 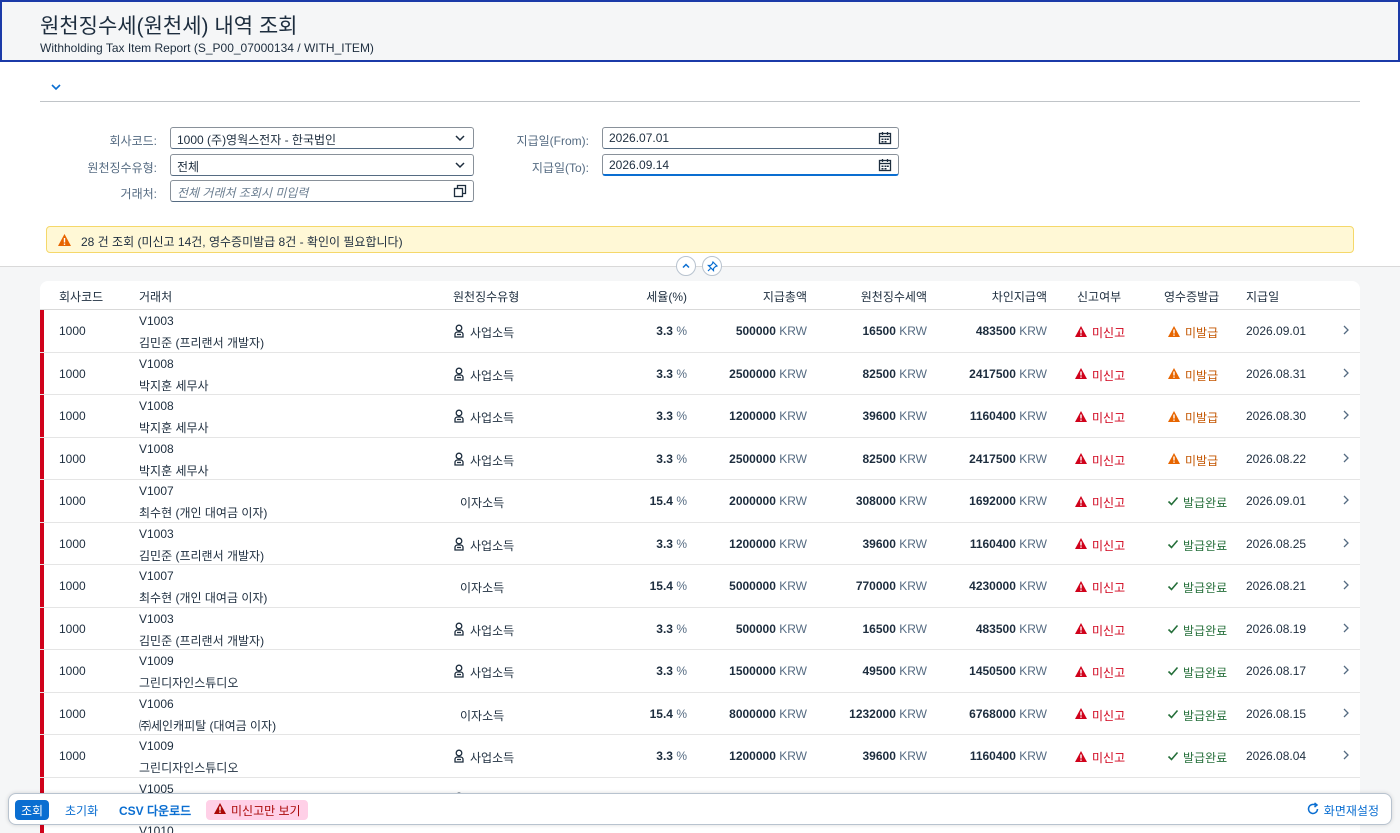 I want to click on checkmark-icon, so click(x=1173, y=715).